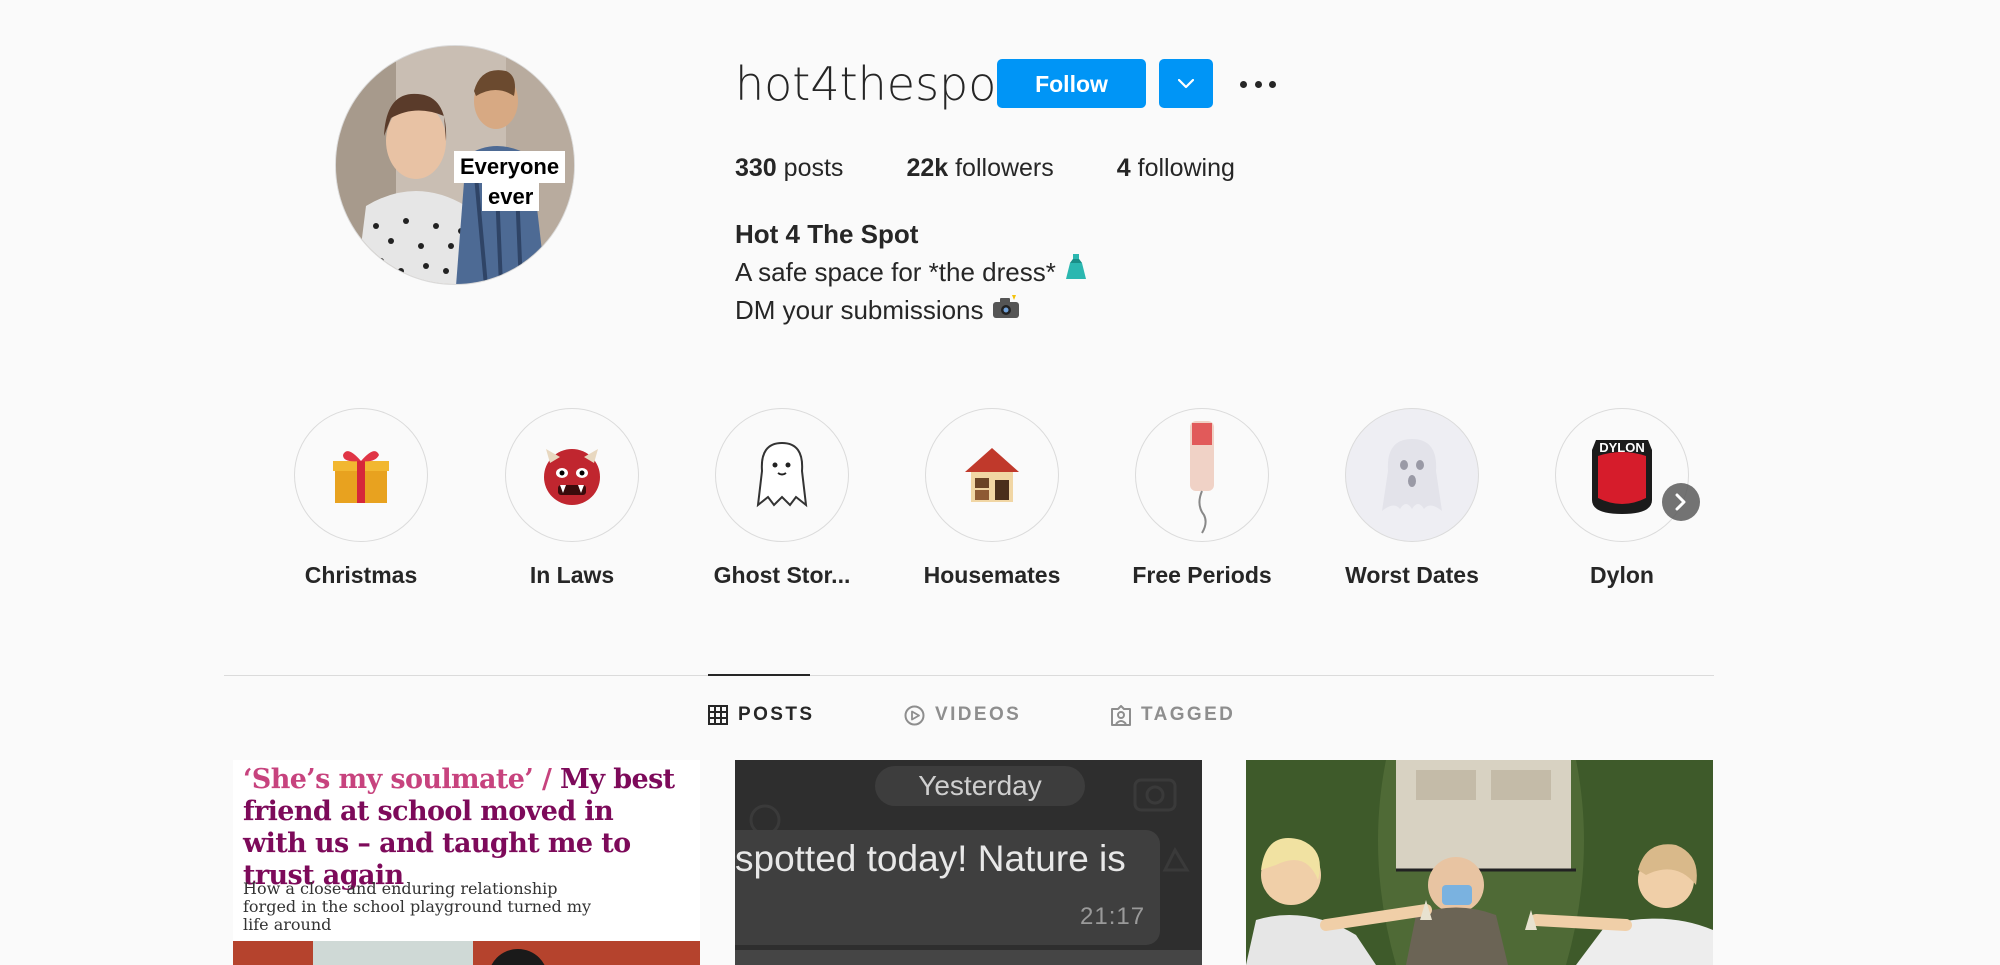 The image size is (2000, 965). What do you see at coordinates (759, 675) in the screenshot?
I see `active-tab-indicator` at bounding box center [759, 675].